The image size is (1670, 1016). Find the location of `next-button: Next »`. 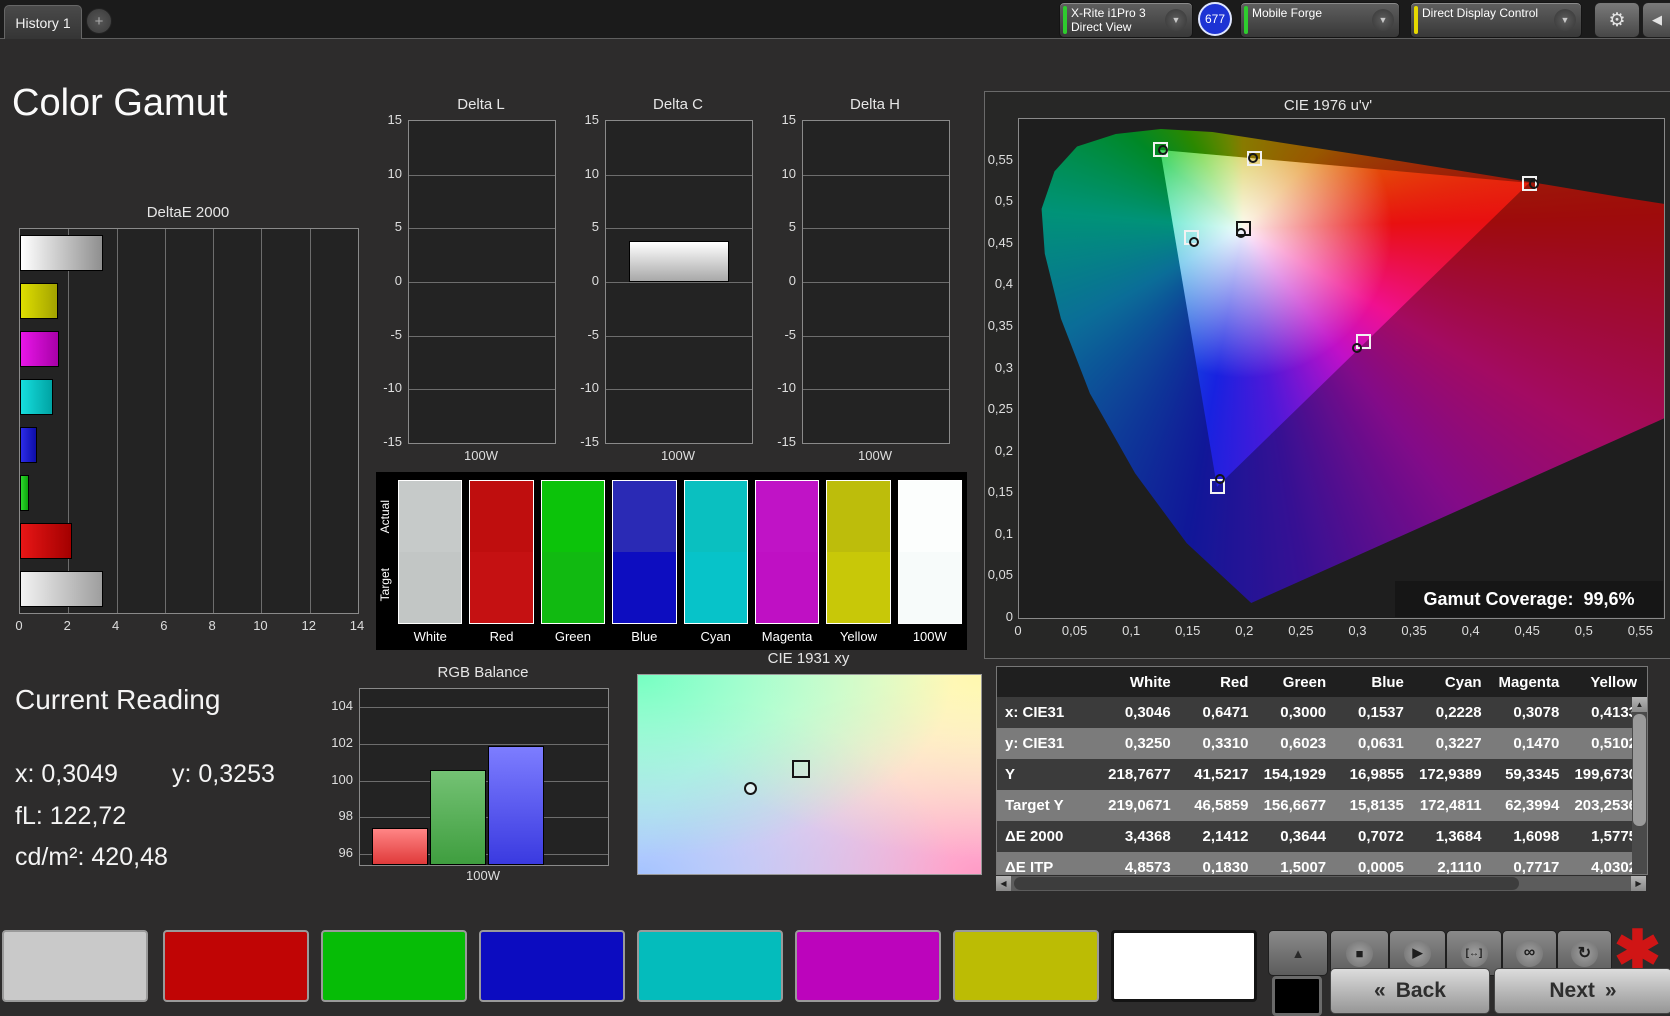

next-button: Next » is located at coordinates (1582, 991).